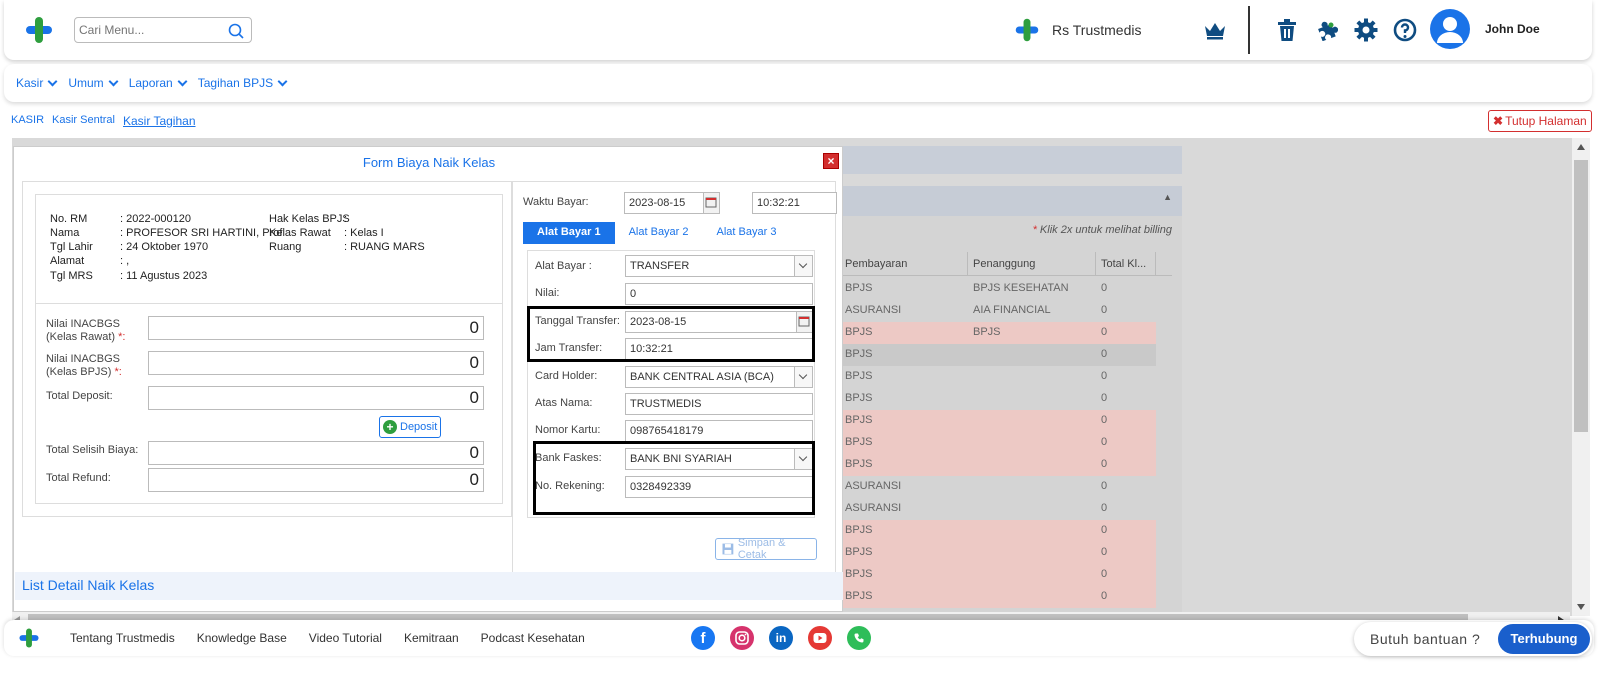 The width and height of the screenshot is (1600, 680). Describe the element at coordinates (83, 121) in the screenshot. I see `breadcrumb-kasir-sentral: Kasir Sentral` at that location.